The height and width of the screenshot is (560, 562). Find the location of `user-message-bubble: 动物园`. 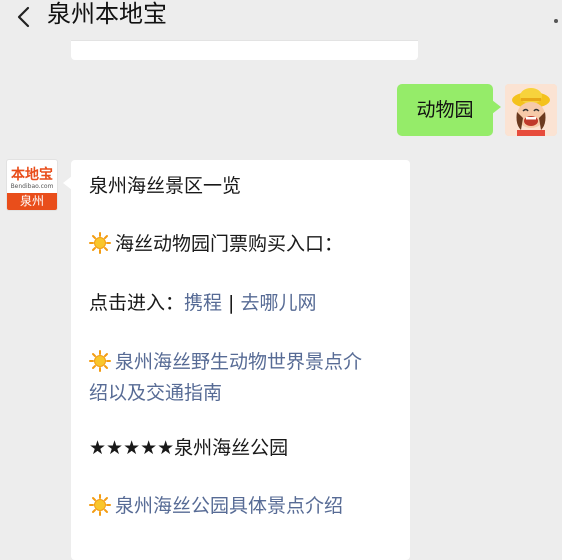

user-message-bubble: 动物园 is located at coordinates (449, 110).